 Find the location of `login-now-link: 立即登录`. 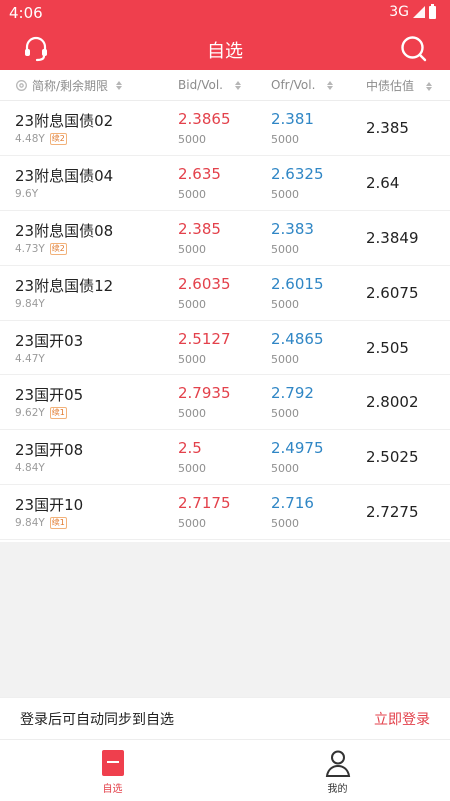

login-now-link: 立即登录 is located at coordinates (402, 719).